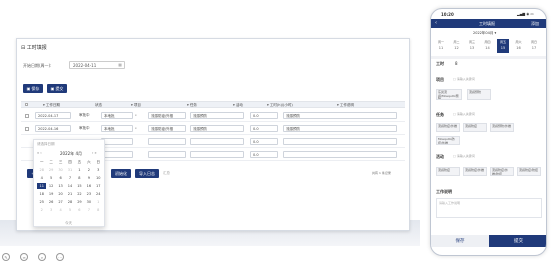  Describe the element at coordinates (489, 208) in the screenshot. I see `desc-textarea: 请输入工作说明` at that location.